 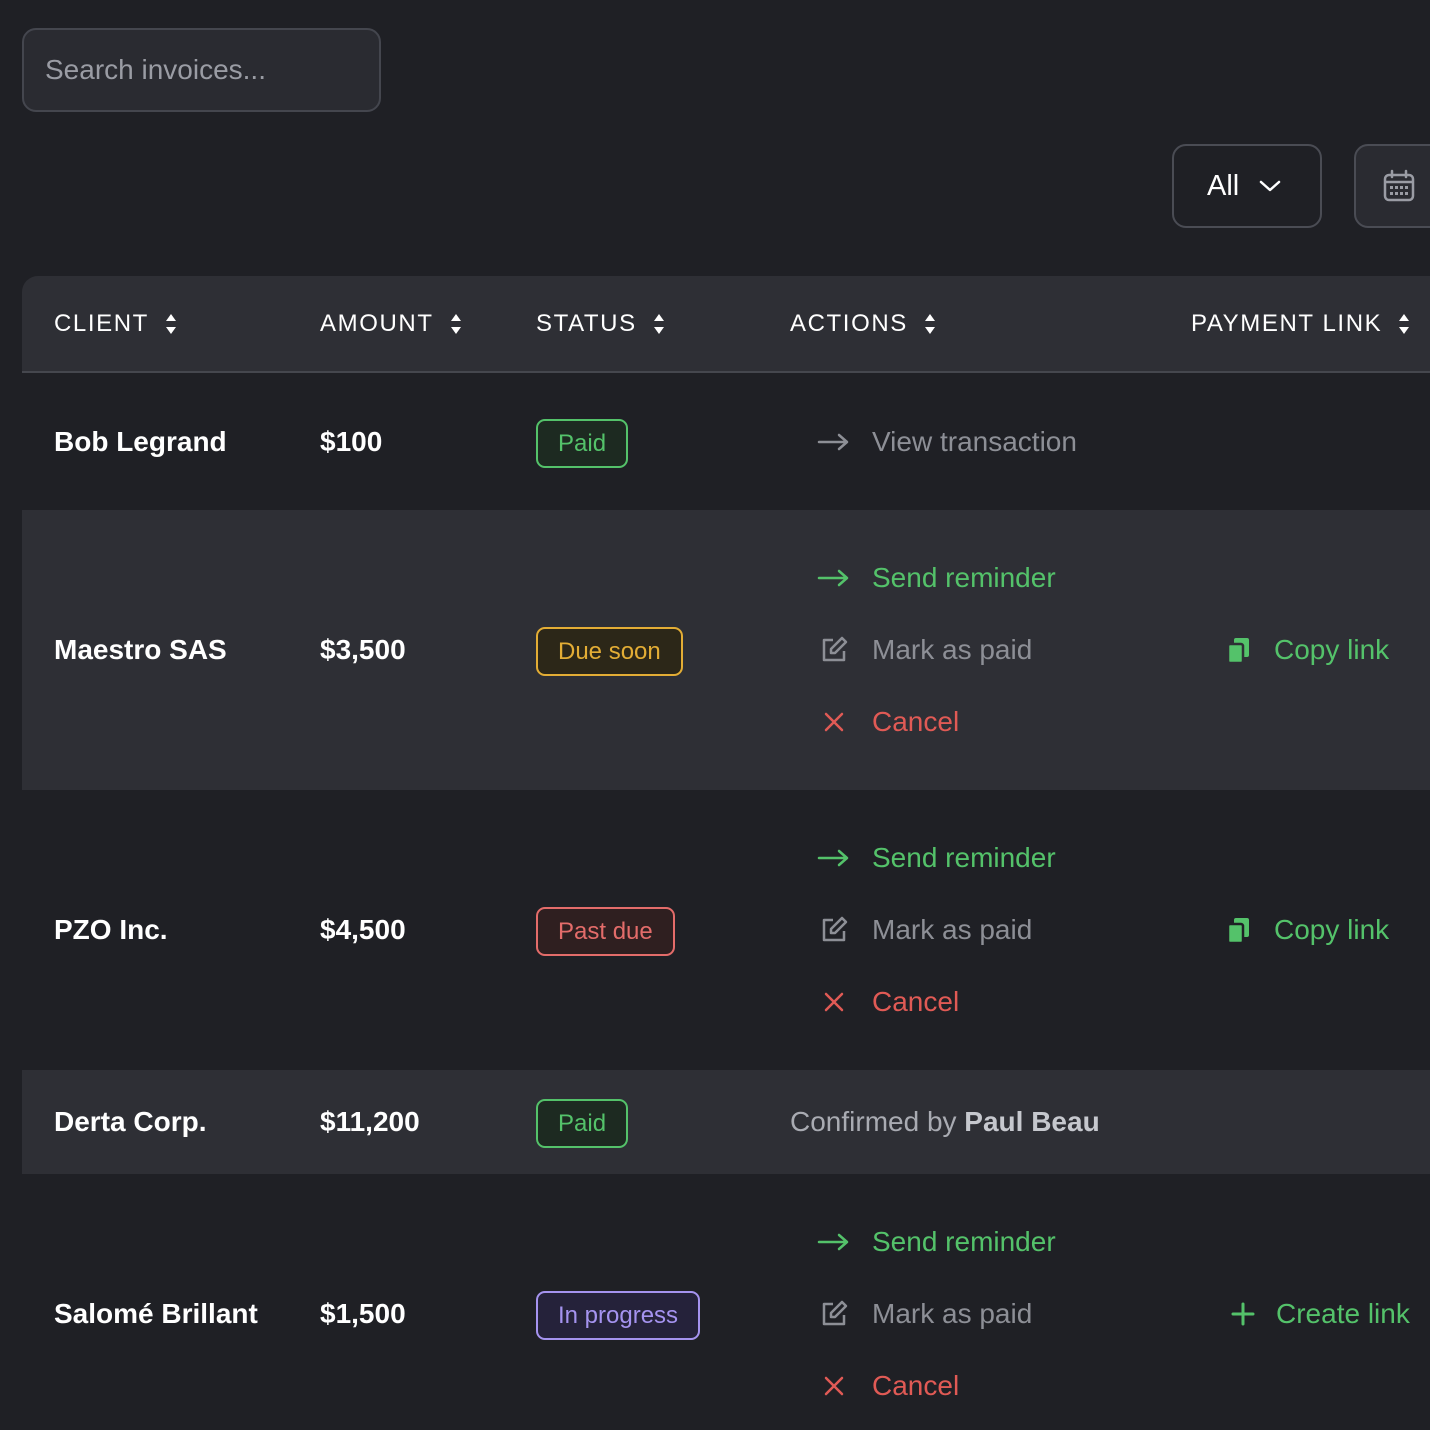 I want to click on status-badge: In progress, so click(x=618, y=1315).